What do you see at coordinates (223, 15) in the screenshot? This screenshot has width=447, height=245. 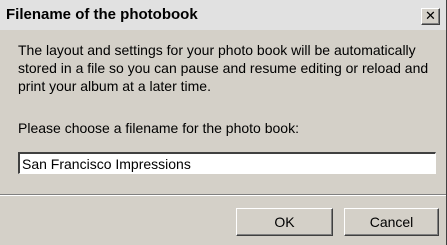 I see `title-bar: Filename of the photobook ✕` at bounding box center [223, 15].